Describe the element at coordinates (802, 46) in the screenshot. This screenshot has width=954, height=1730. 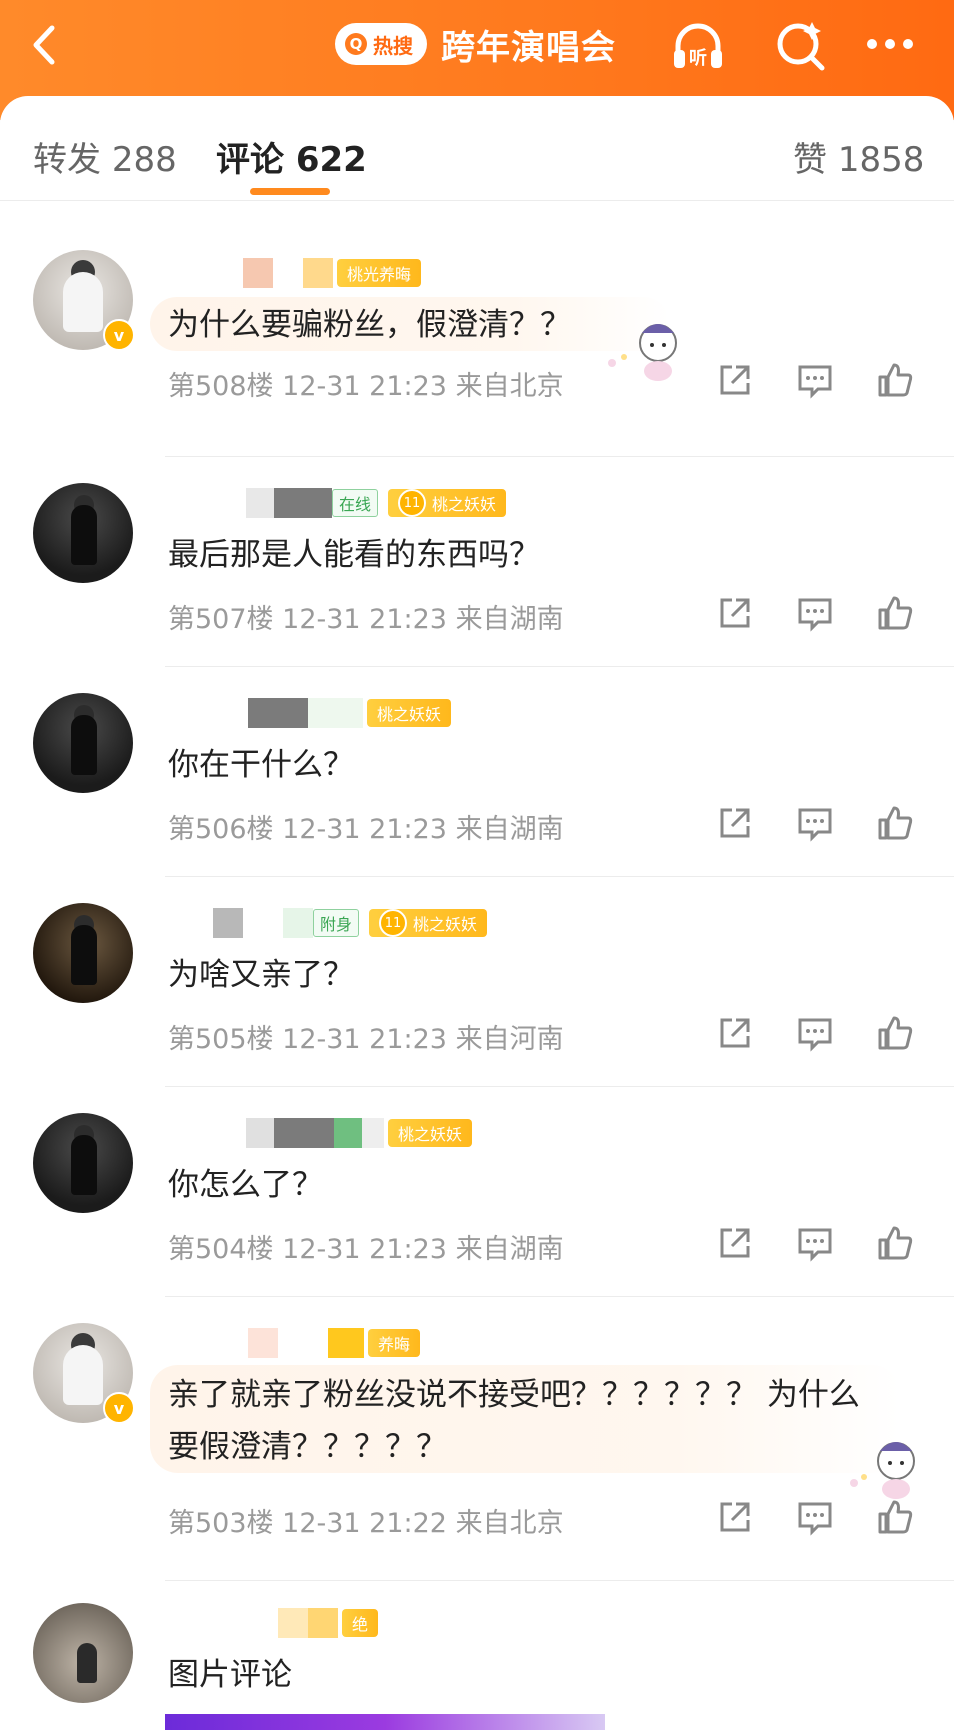
I see `search-icon` at that location.